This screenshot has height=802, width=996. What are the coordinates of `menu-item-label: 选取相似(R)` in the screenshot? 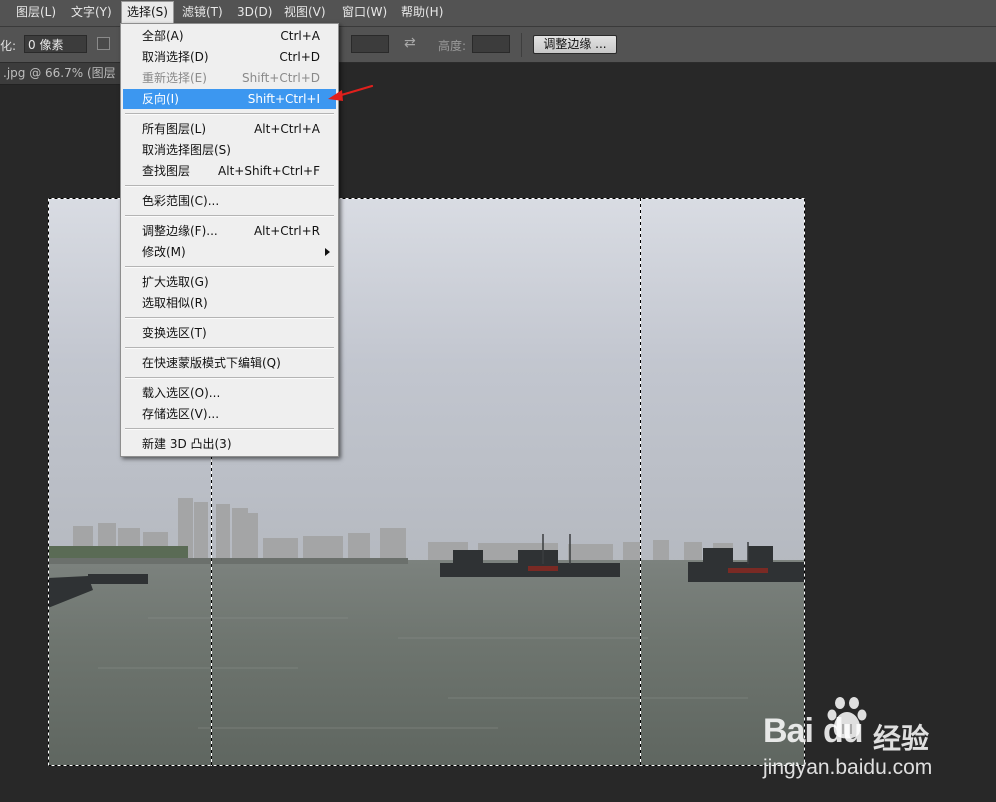 It's located at (175, 303).